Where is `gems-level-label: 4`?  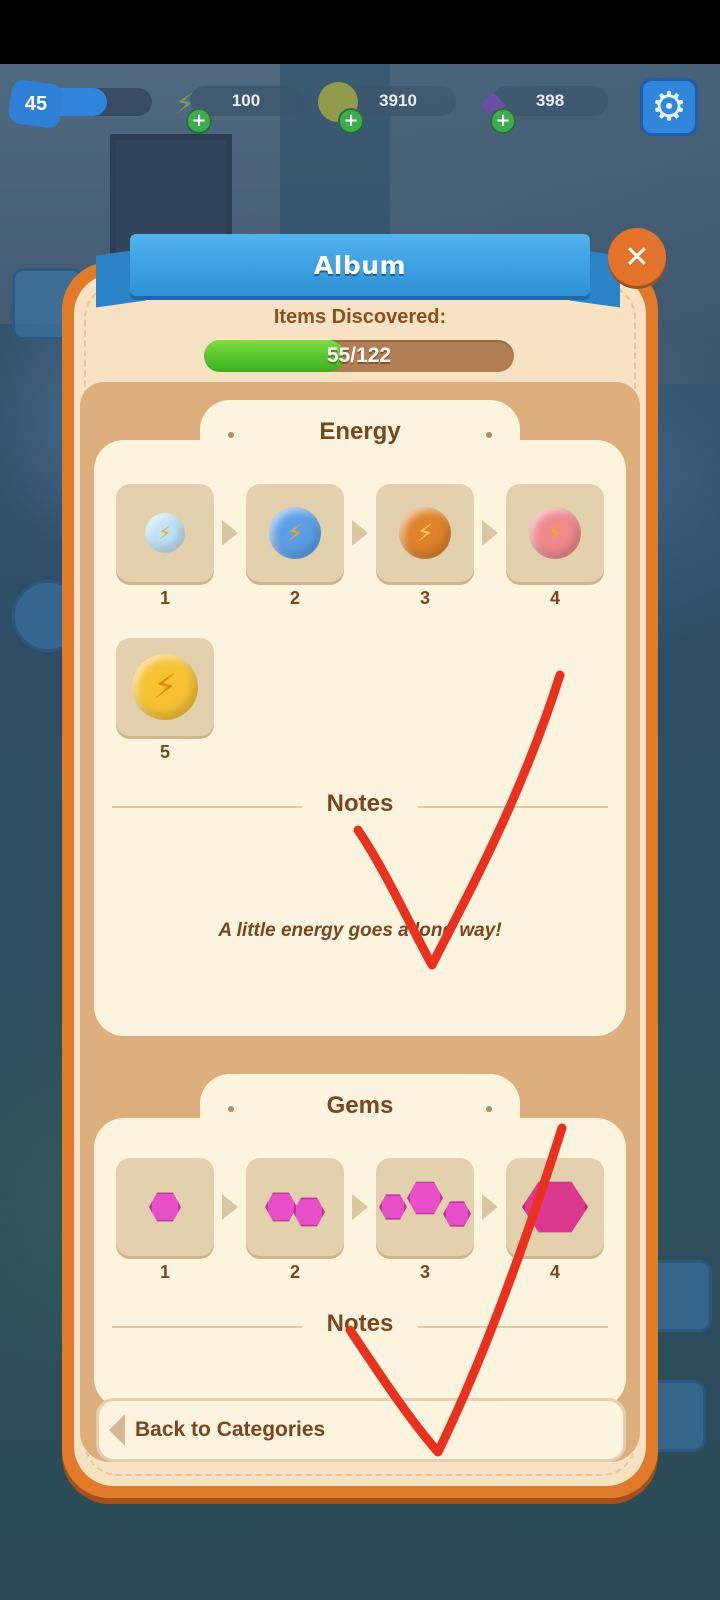
gems-level-label: 4 is located at coordinates (554, 1272).